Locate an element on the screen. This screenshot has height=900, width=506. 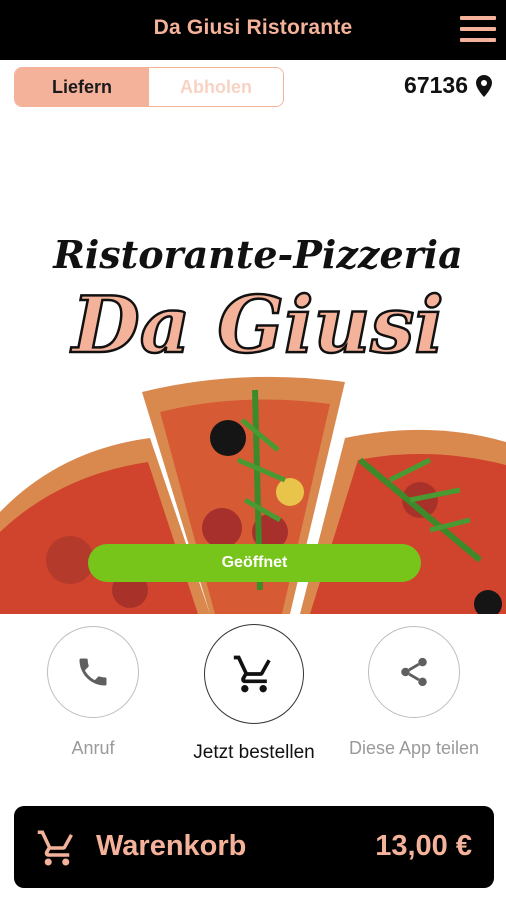
order-button is located at coordinates (254, 674).